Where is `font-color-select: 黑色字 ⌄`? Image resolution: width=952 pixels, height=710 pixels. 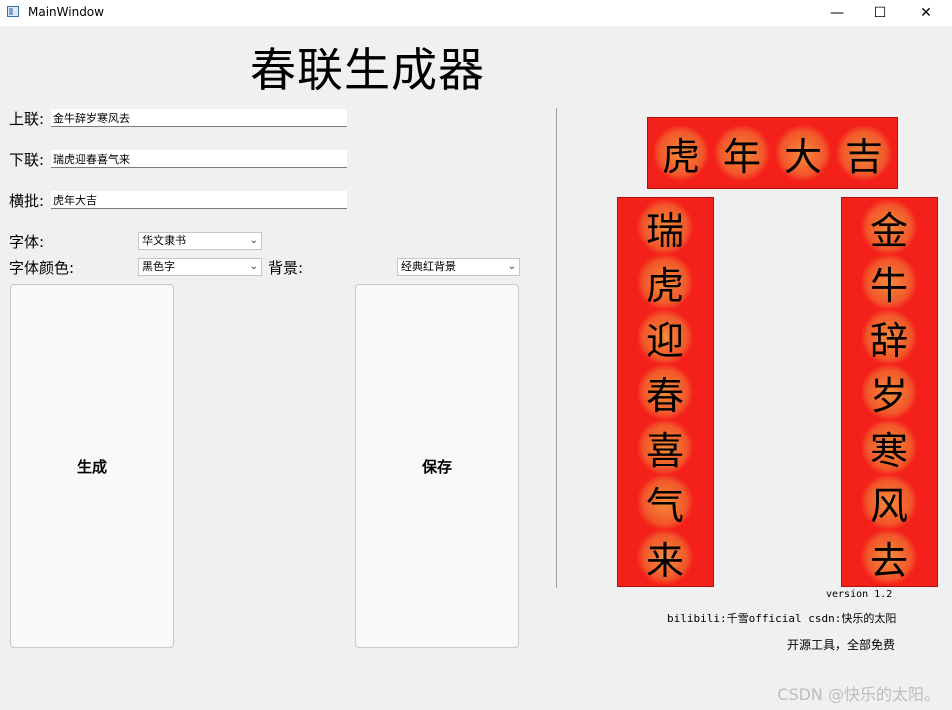 font-color-select: 黑色字 ⌄ is located at coordinates (200, 267).